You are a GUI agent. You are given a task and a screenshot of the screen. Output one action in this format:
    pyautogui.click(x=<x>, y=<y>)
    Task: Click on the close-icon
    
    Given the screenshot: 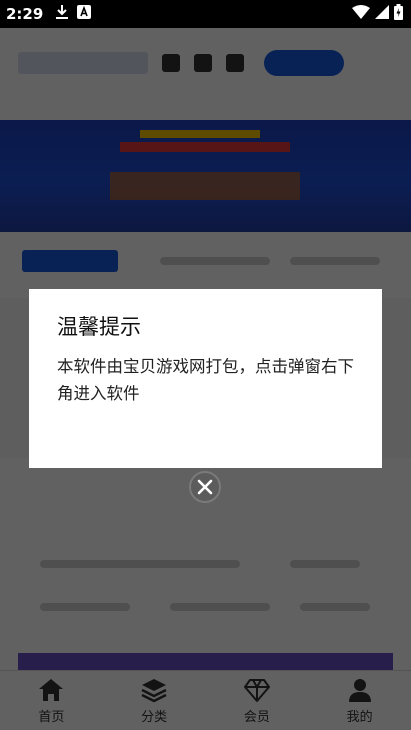 What is the action you would take?
    pyautogui.click(x=205, y=487)
    